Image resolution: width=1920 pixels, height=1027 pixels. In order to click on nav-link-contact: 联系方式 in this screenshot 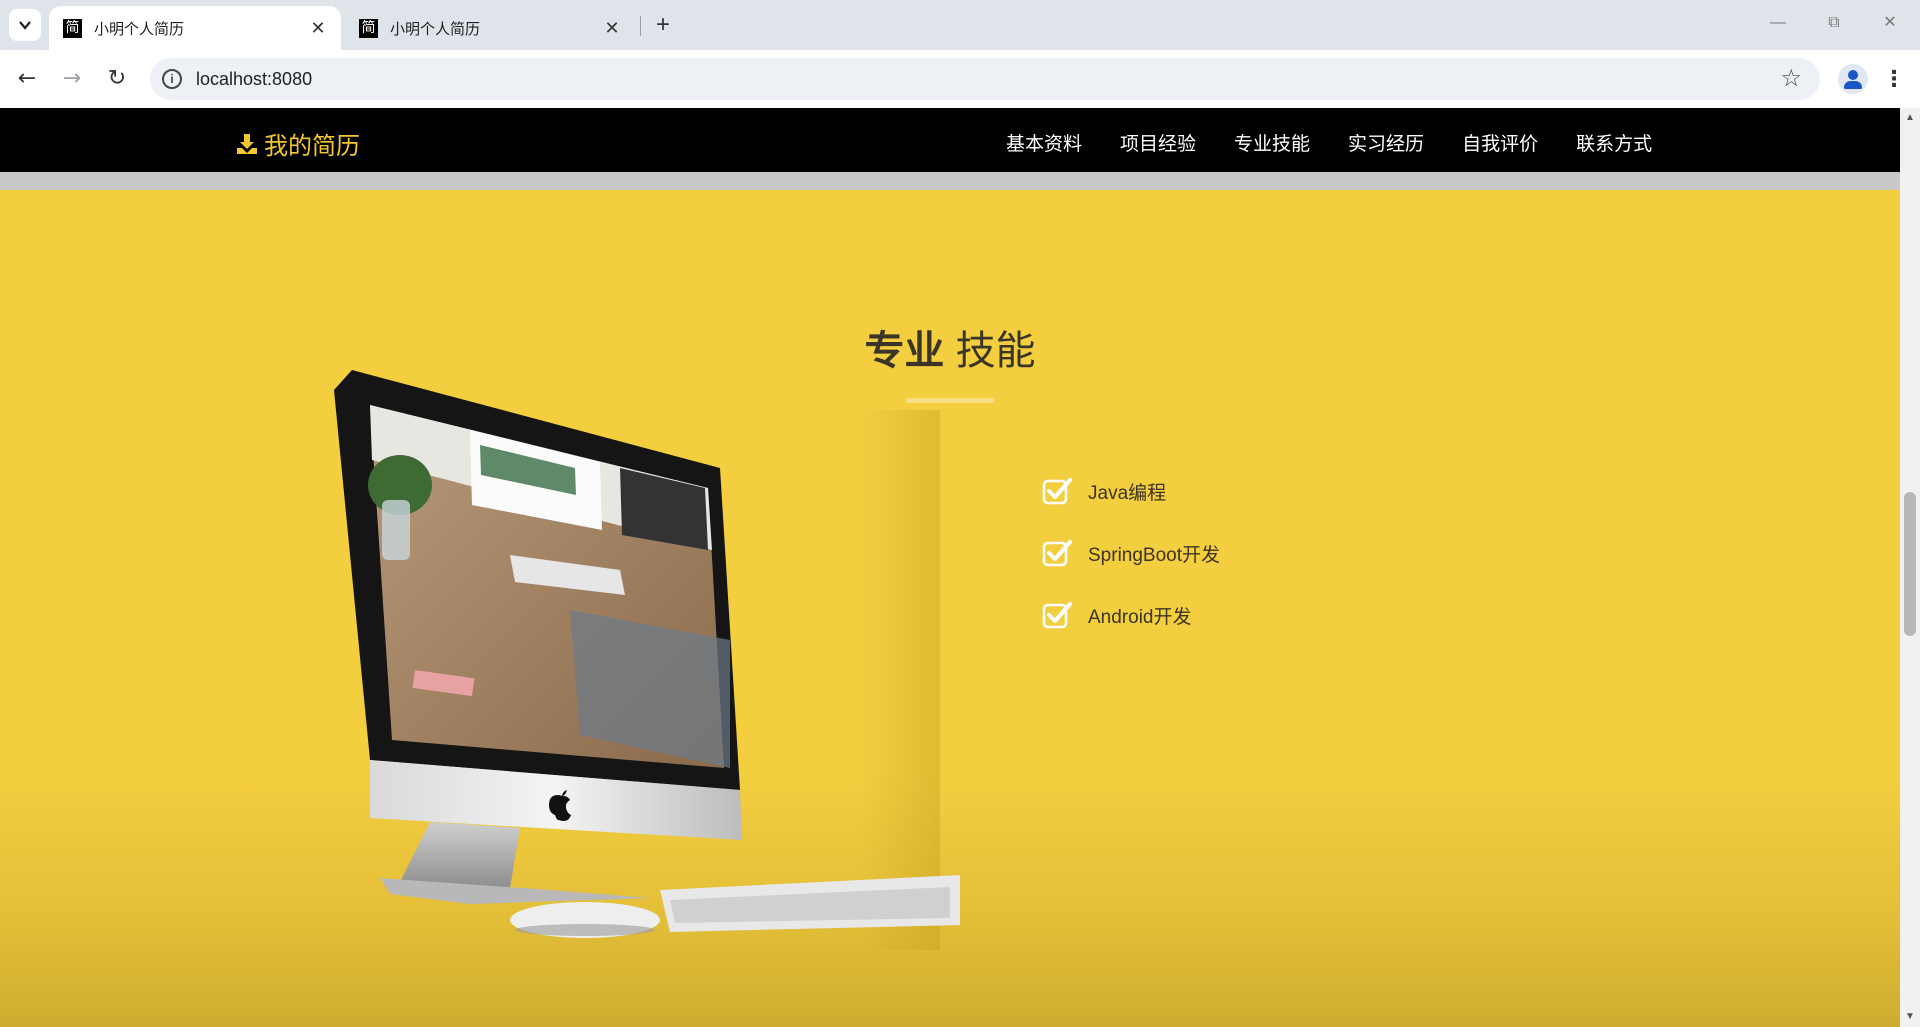, I will do `click(1614, 142)`.